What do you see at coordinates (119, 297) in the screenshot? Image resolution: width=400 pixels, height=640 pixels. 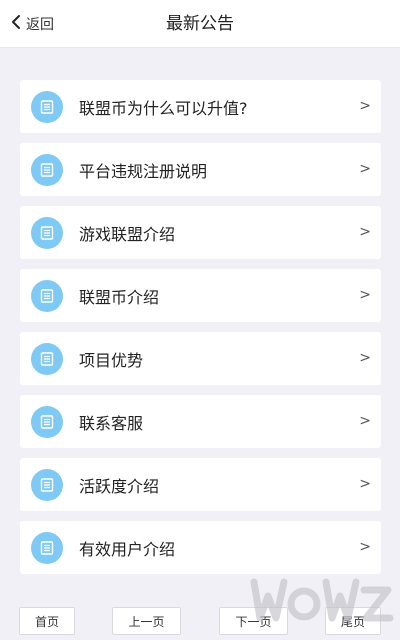 I see `notice-label: 联盟币介绍` at bounding box center [119, 297].